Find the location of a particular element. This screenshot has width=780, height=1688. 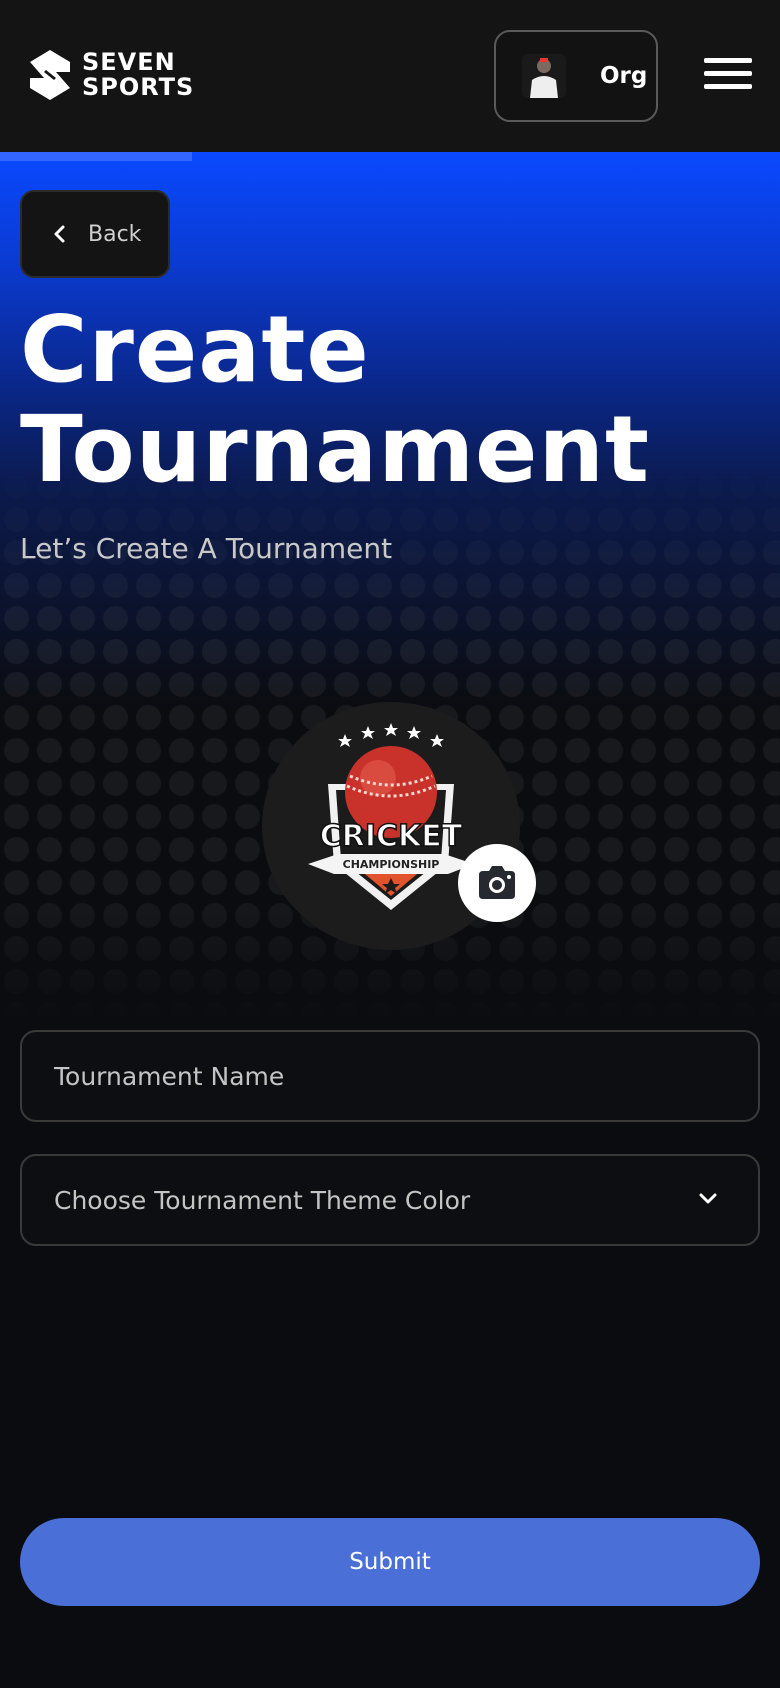

brand-name: SEVEN SPORTS is located at coordinates (138, 75).